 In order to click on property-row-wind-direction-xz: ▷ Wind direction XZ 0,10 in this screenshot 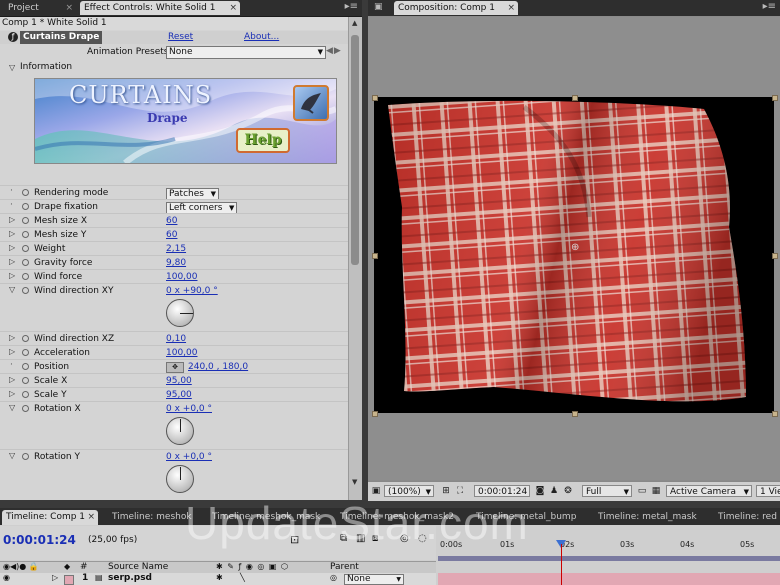, I will do `click(174, 338)`.